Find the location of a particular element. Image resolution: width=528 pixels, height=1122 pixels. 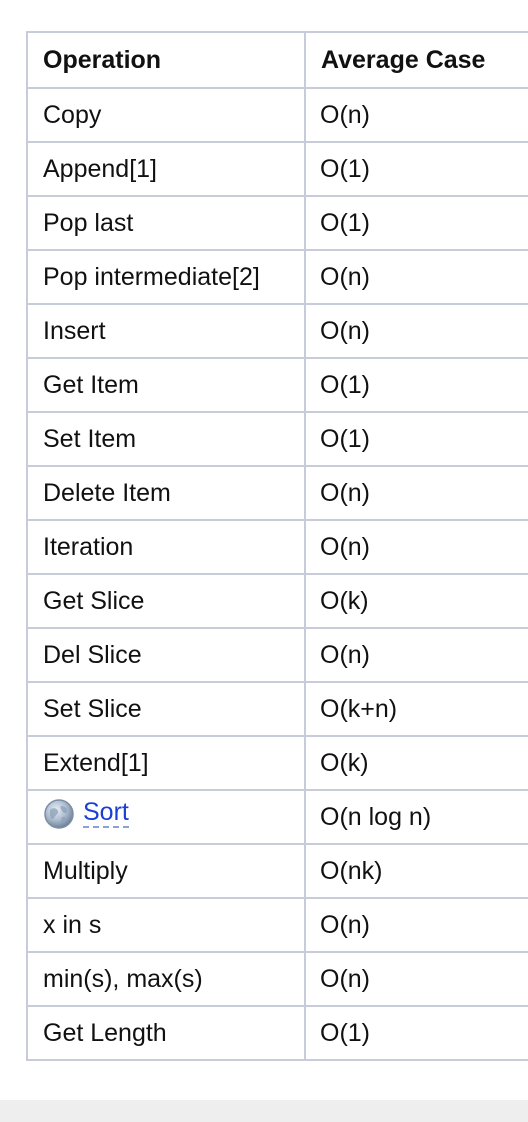

header-average-case: Average Case is located at coordinates (416, 60).